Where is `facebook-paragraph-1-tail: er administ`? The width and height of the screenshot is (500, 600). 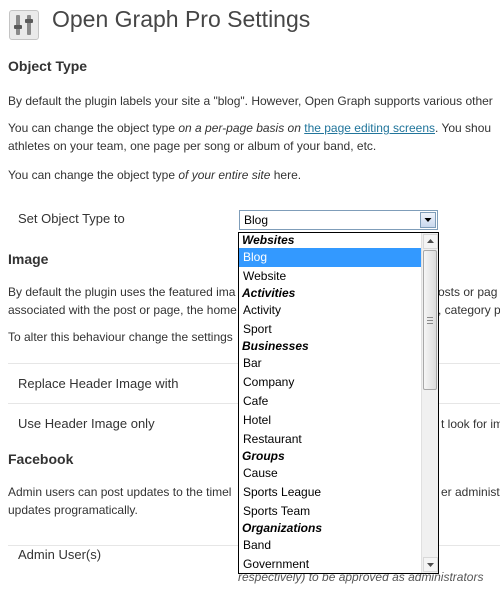 facebook-paragraph-1-tail: er administ is located at coordinates (470, 492).